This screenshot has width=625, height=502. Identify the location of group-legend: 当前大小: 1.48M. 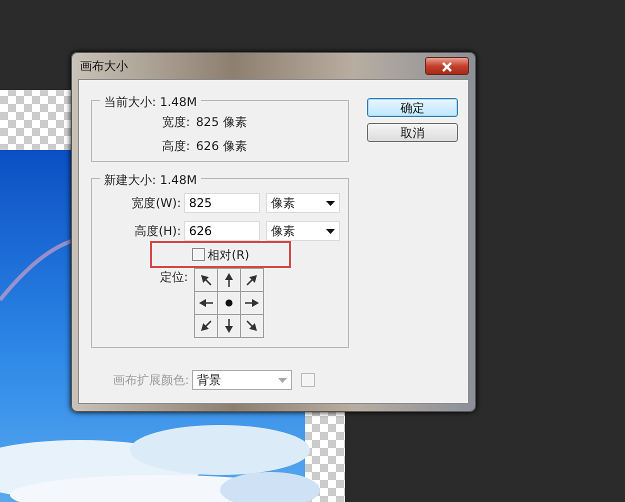
(150, 102).